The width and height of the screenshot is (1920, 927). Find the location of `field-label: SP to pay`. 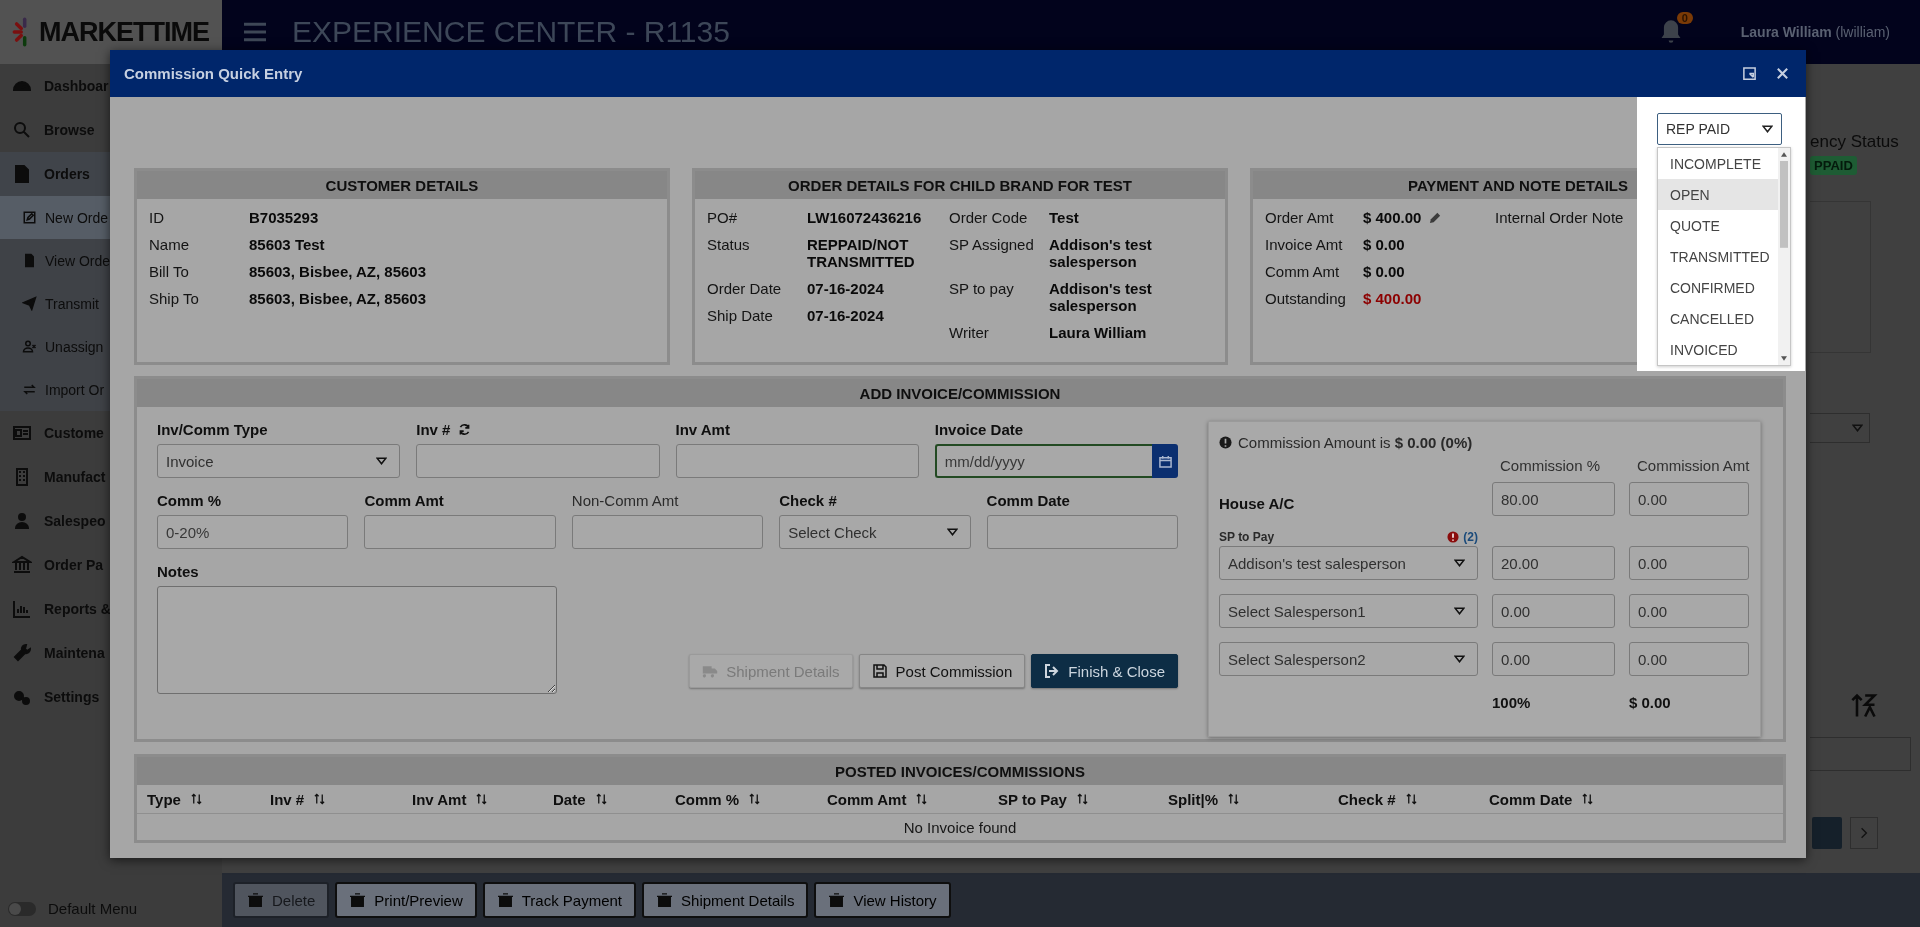

field-label: SP to pay is located at coordinates (982, 289).